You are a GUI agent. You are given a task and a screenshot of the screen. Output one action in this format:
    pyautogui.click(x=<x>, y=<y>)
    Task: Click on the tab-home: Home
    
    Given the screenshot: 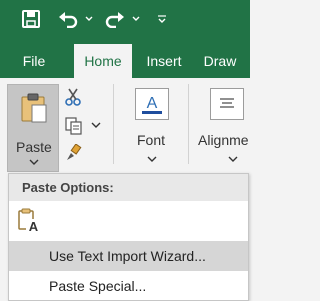 What is the action you would take?
    pyautogui.click(x=103, y=61)
    